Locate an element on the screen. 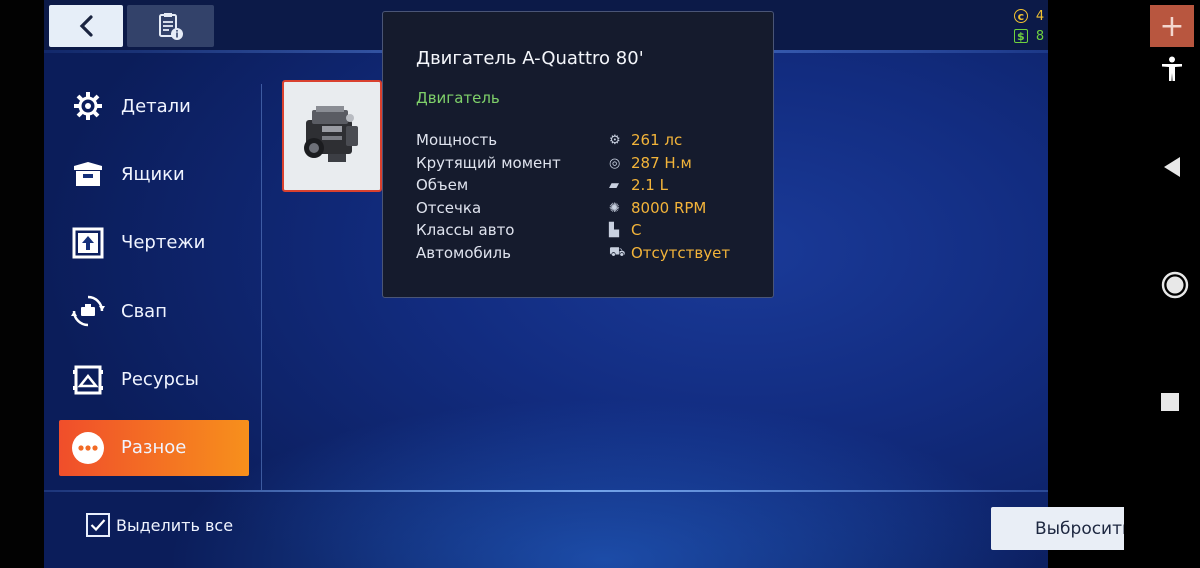  sidebar-item-label: Разное is located at coordinates (154, 448).